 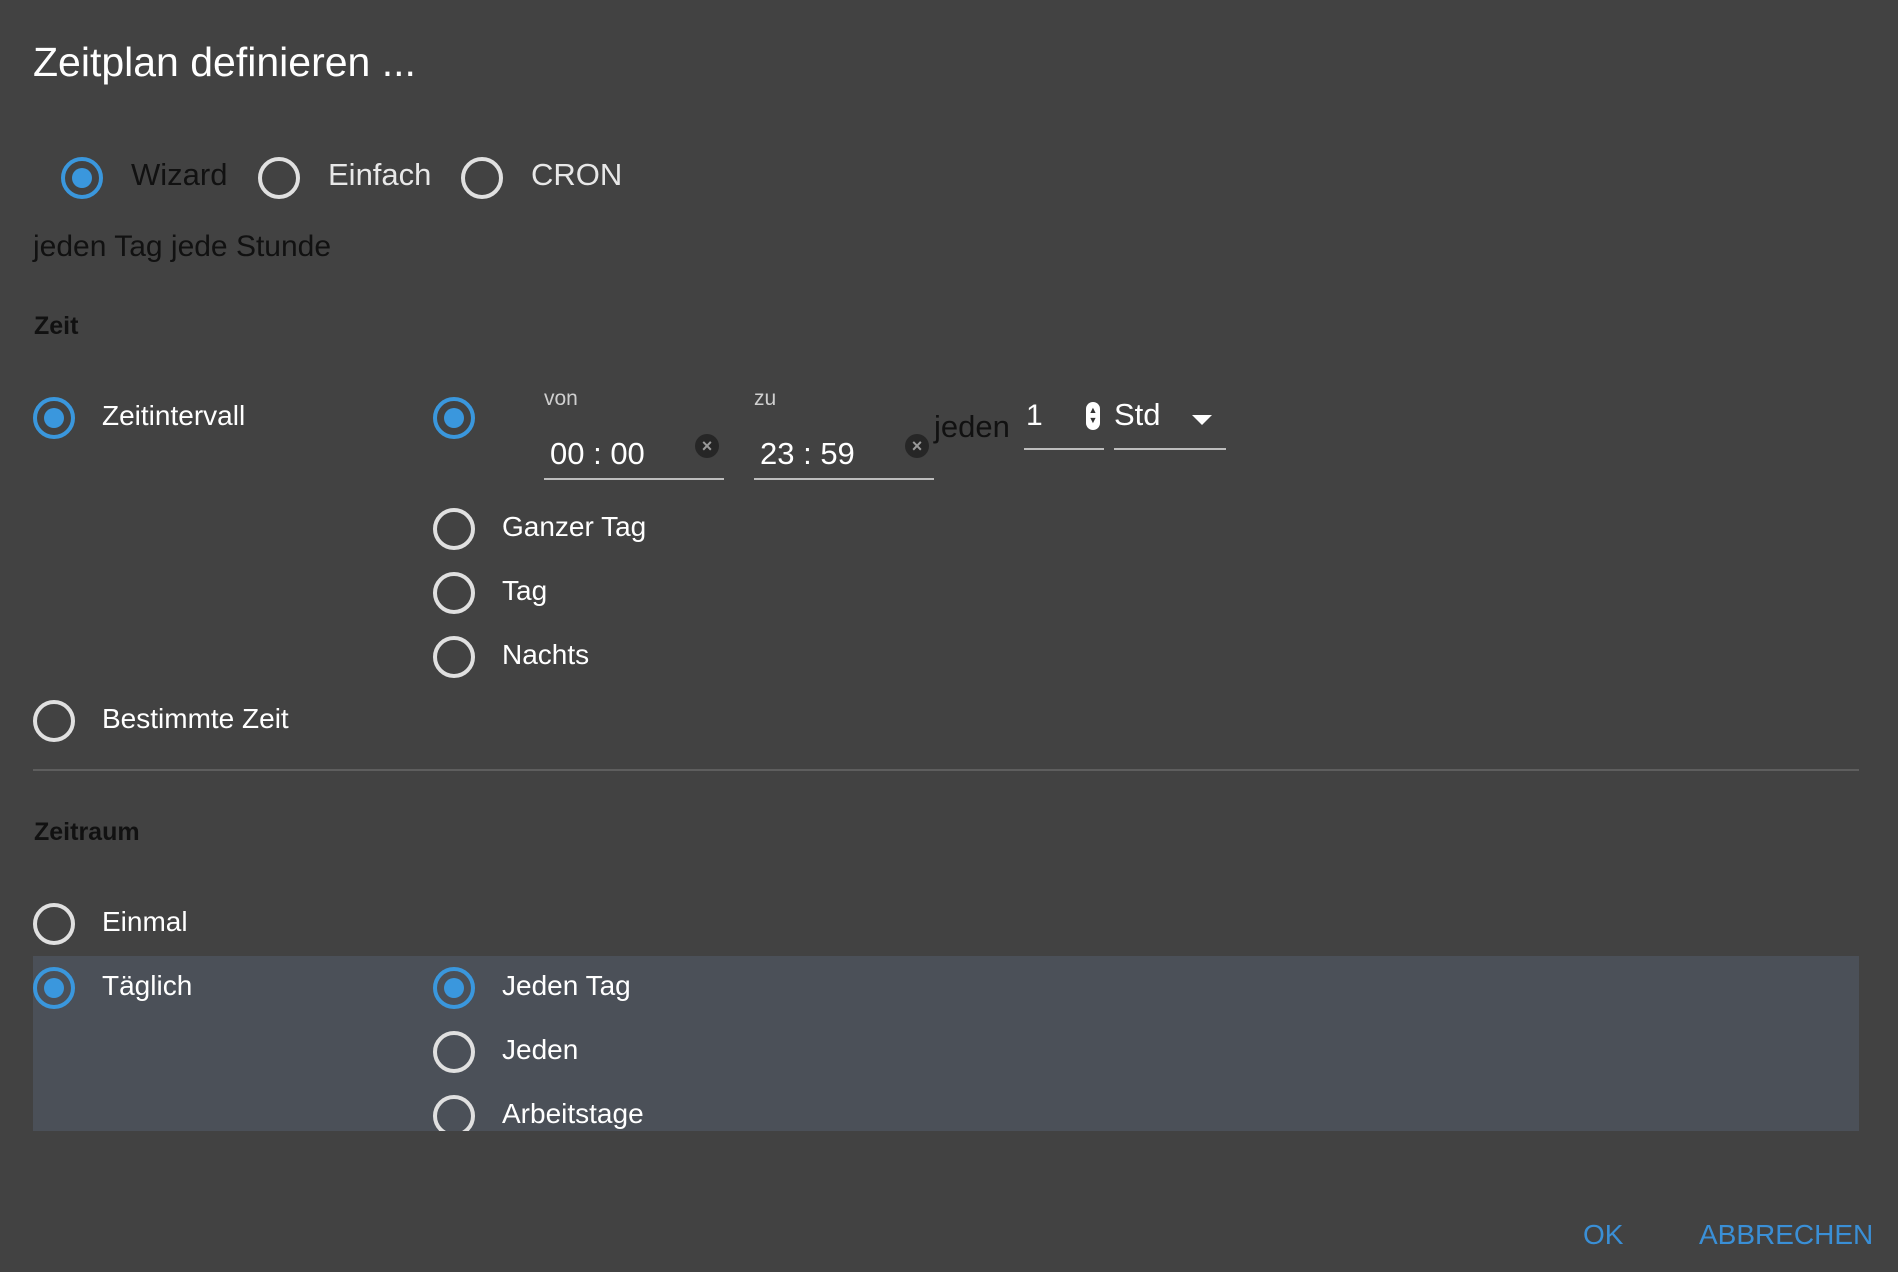 I want to click on section-zeit-heading: Zeit, so click(x=56, y=326).